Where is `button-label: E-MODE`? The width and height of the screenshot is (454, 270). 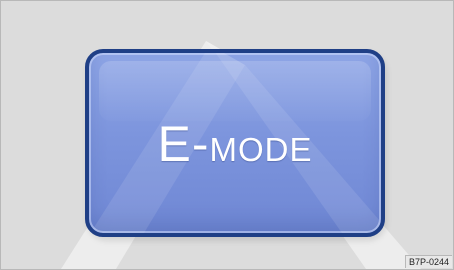 button-label: E-MODE is located at coordinates (235, 144).